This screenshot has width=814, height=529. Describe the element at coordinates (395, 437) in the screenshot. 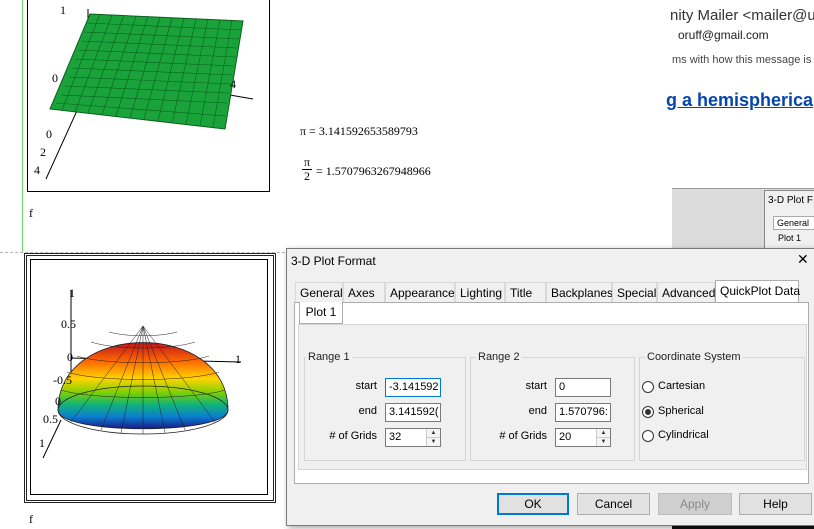

I see `range-1-grids-value: 32` at that location.